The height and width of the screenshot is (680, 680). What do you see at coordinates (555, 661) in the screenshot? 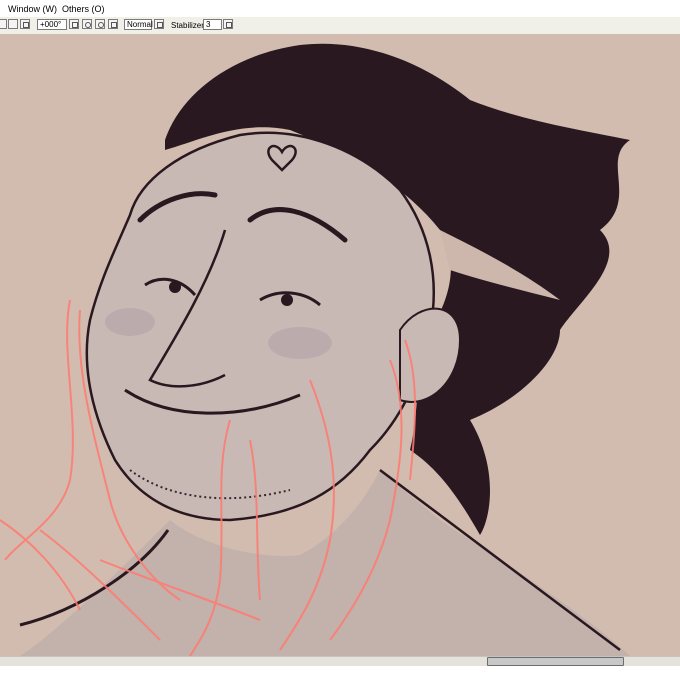
I see `scrollbar-thumb` at bounding box center [555, 661].